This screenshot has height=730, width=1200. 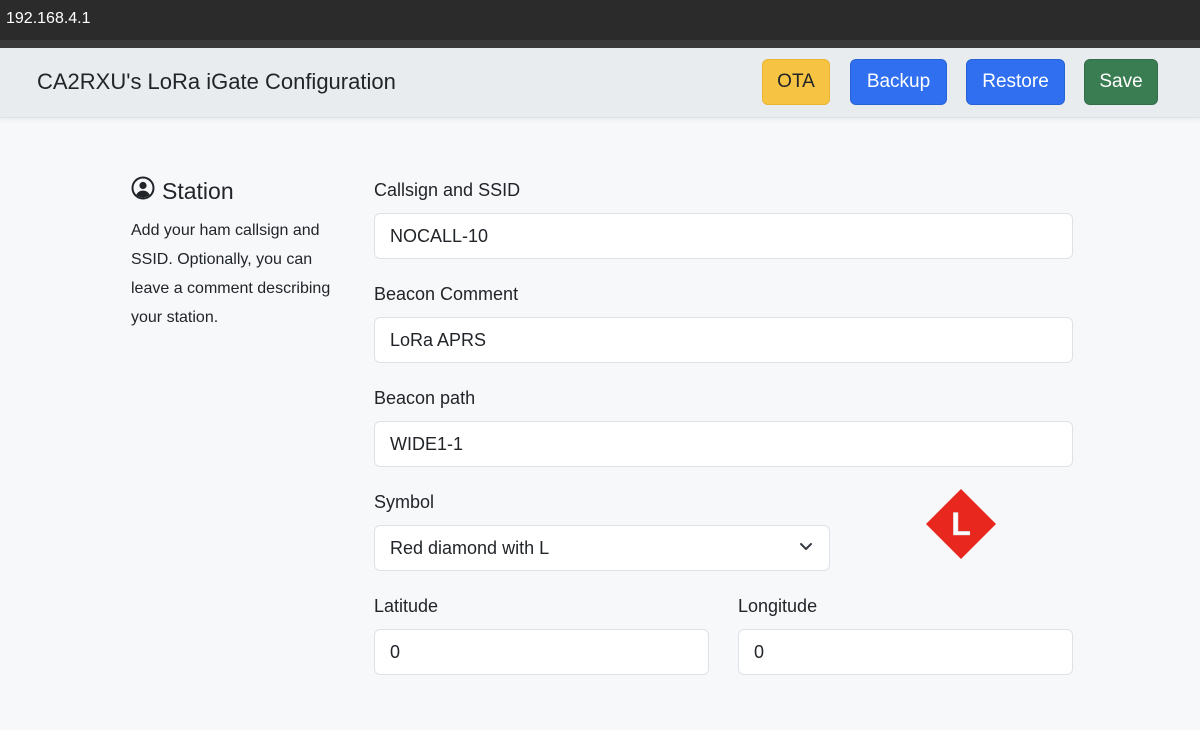 What do you see at coordinates (404, 502) in the screenshot?
I see `symbol-label: Symbol` at bounding box center [404, 502].